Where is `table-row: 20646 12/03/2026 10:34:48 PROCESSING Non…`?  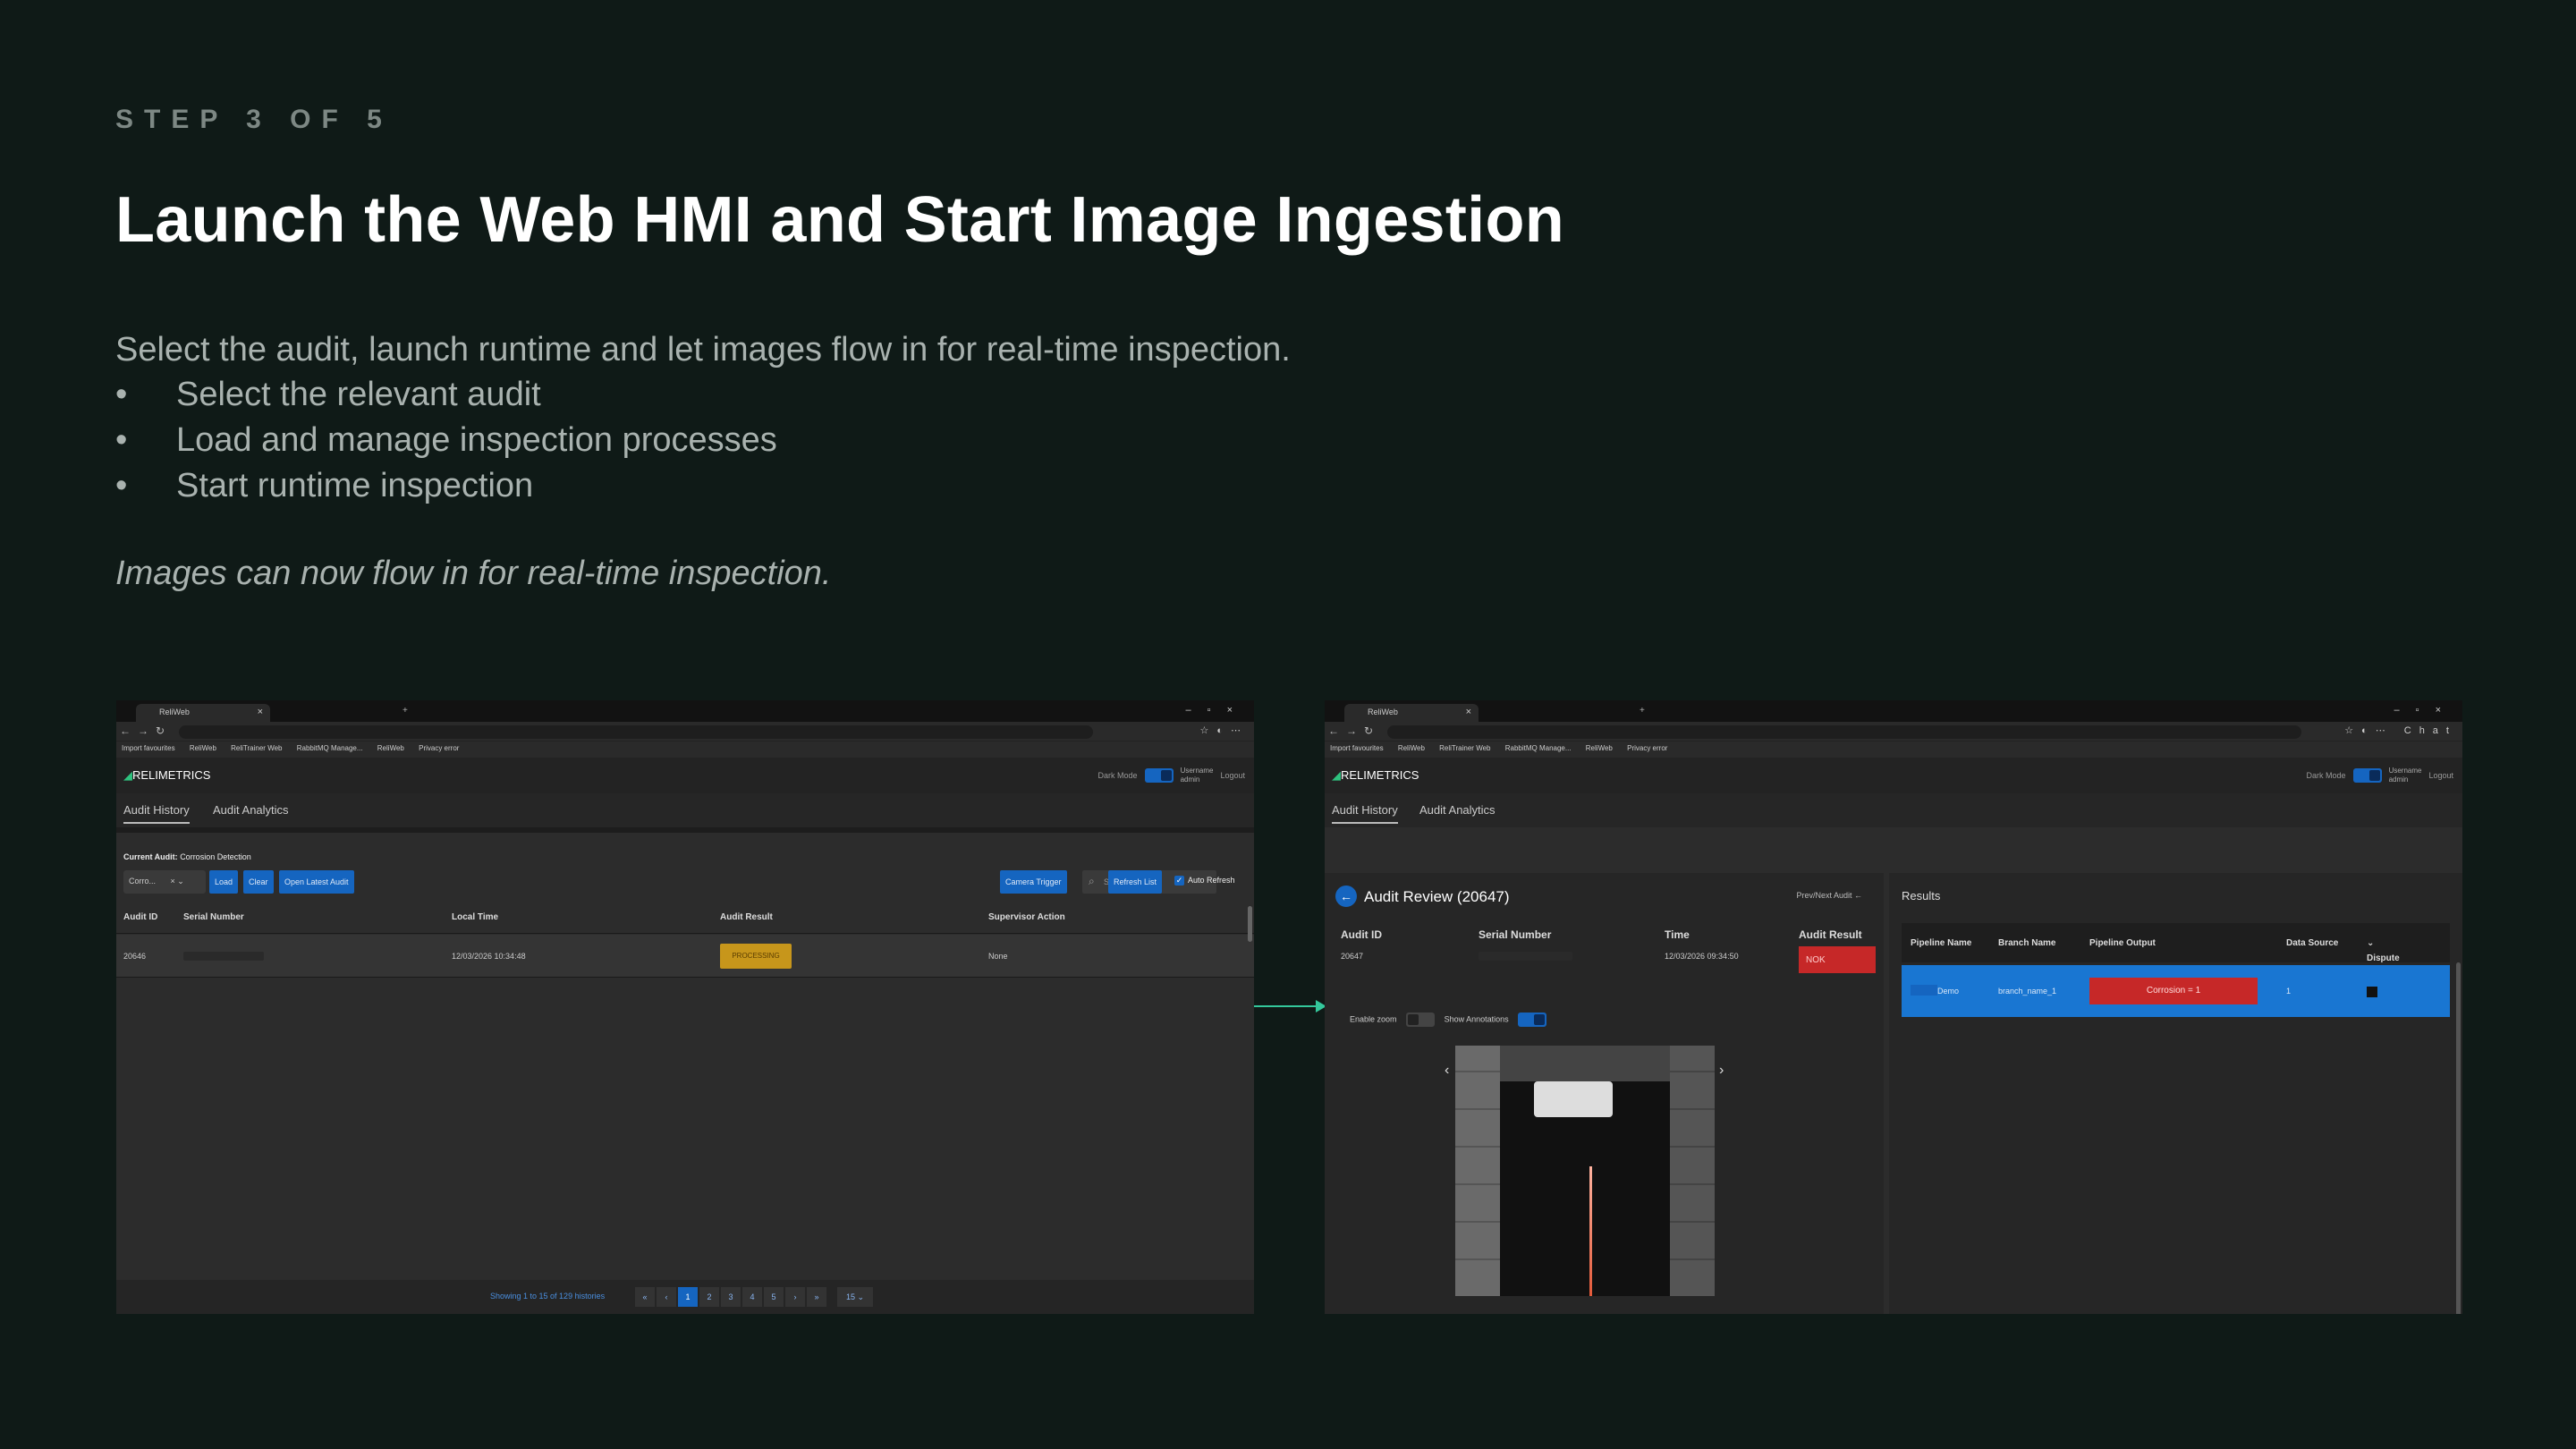
table-row: 20646 12/03/2026 10:34:48 PROCESSING Non… is located at coordinates (685, 956).